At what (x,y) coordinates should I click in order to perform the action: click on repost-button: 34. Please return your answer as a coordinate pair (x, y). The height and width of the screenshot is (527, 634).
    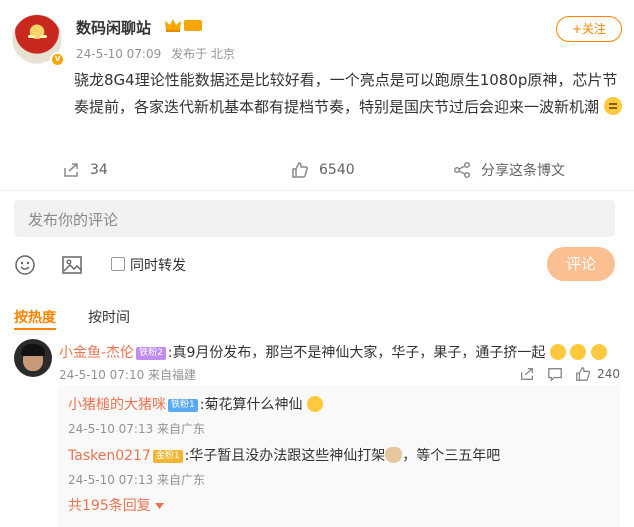
    Looking at the image, I should click on (85, 170).